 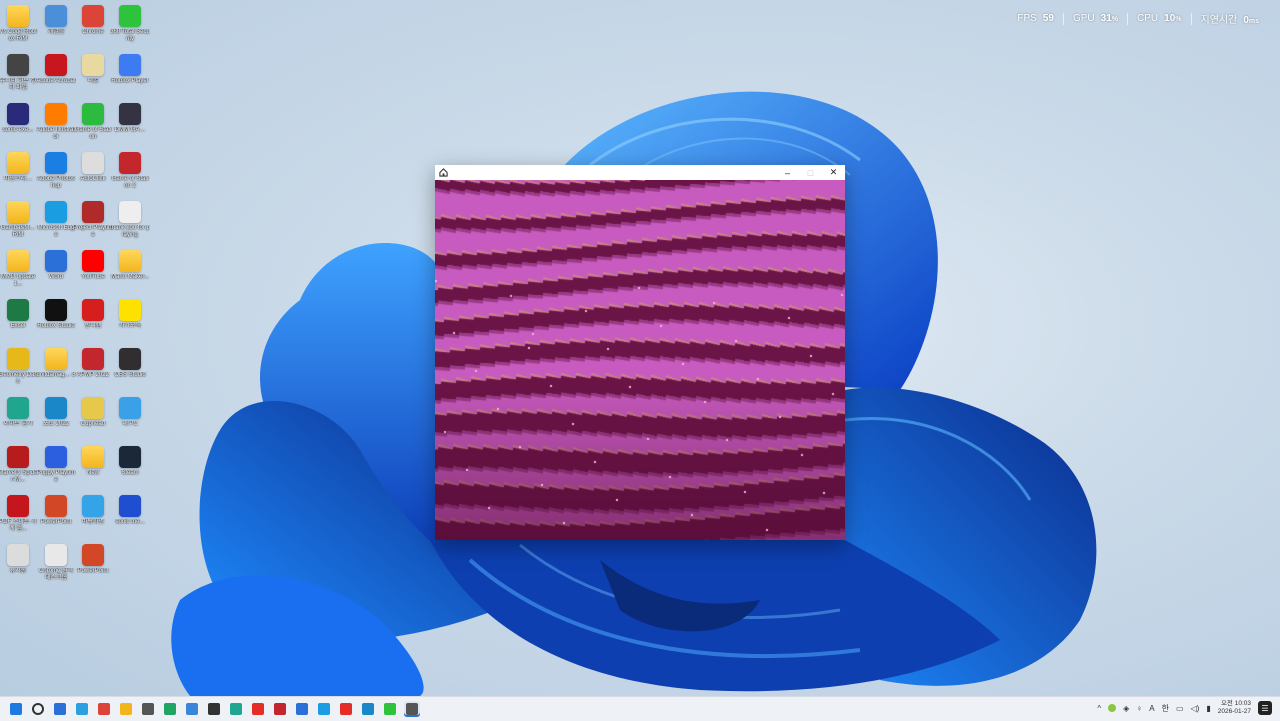 What do you see at coordinates (93, 469) in the screenshot?
I see `desktop-icon: New` at bounding box center [93, 469].